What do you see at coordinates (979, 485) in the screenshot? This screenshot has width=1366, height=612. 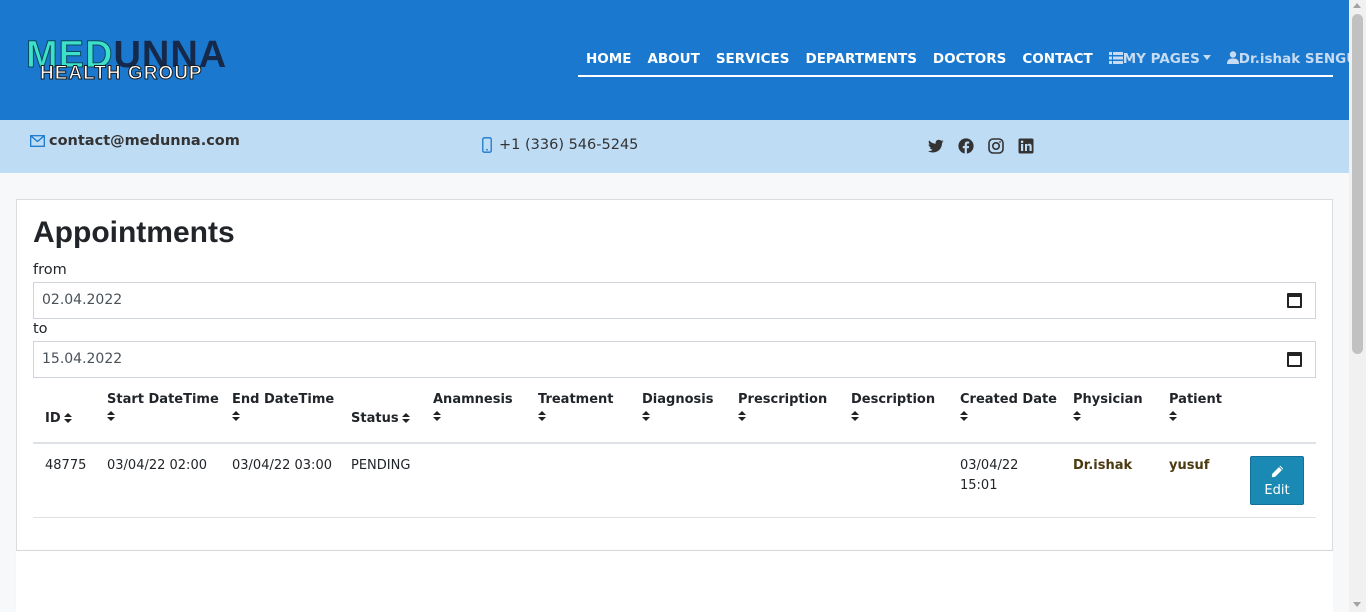 I see `cell-created-time: 15:01` at bounding box center [979, 485].